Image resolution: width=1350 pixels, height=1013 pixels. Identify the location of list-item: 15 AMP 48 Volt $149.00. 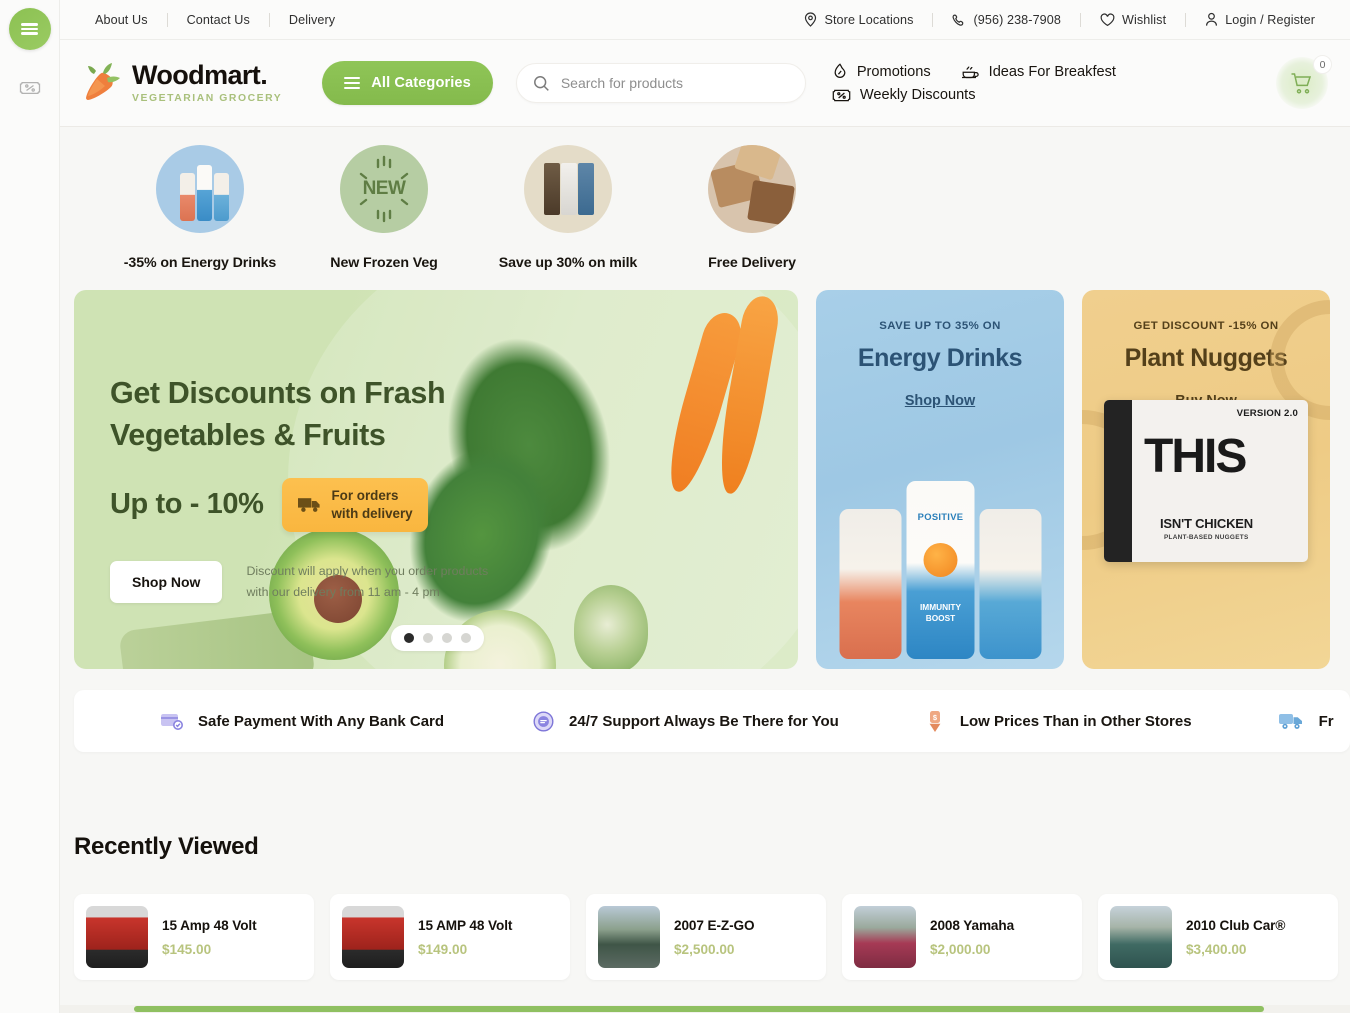
(450, 937).